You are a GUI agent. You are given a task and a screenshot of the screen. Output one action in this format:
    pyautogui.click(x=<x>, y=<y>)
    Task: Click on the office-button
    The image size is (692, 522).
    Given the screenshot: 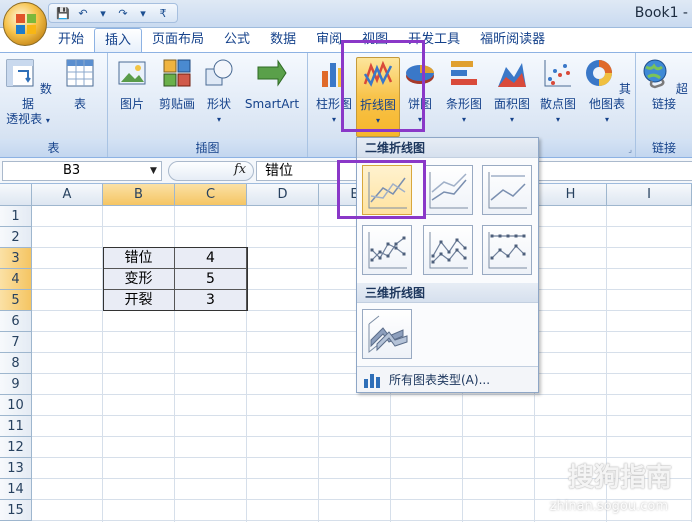 What is the action you would take?
    pyautogui.click(x=25, y=24)
    